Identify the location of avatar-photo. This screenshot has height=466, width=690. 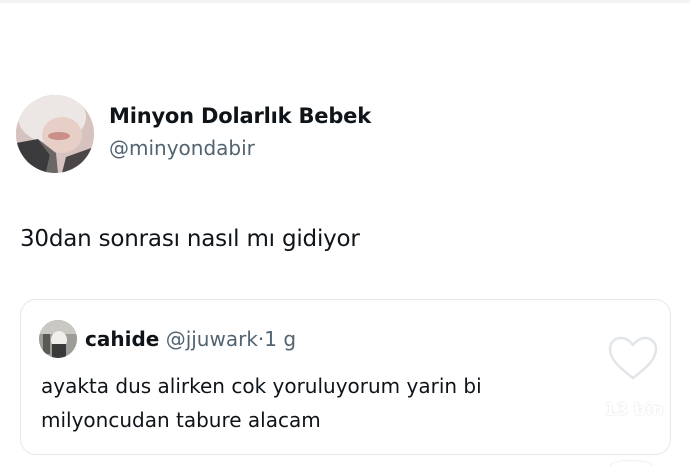
(55, 134).